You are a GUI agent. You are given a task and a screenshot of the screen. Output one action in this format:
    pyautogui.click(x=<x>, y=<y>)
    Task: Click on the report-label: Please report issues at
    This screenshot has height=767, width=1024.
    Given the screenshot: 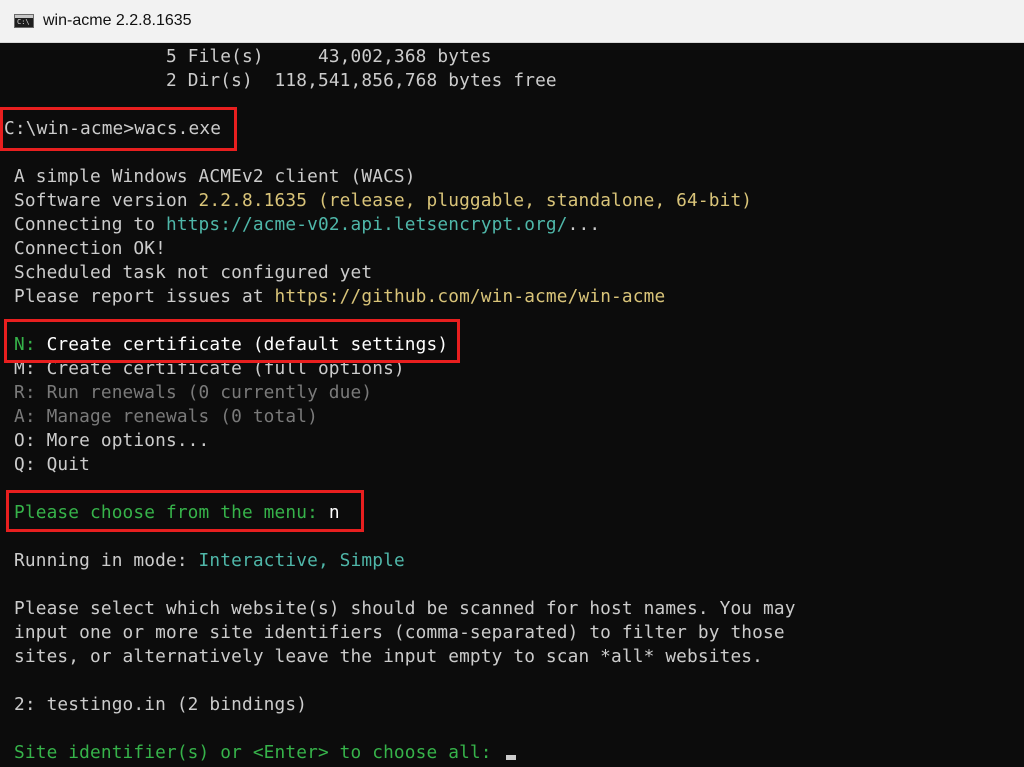 What is the action you would take?
    pyautogui.click(x=144, y=296)
    